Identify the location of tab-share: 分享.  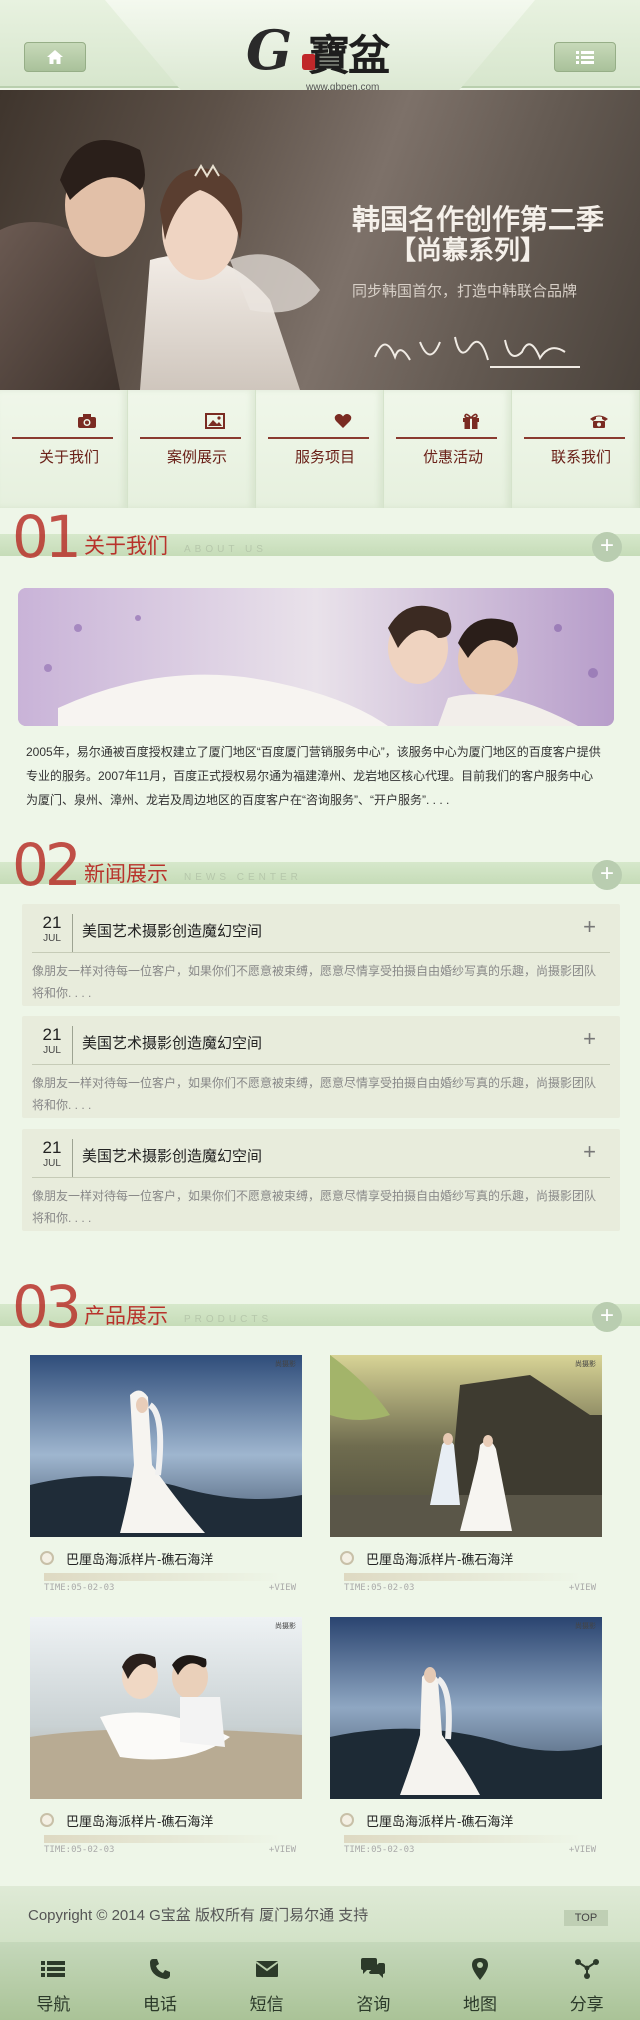
(586, 1981).